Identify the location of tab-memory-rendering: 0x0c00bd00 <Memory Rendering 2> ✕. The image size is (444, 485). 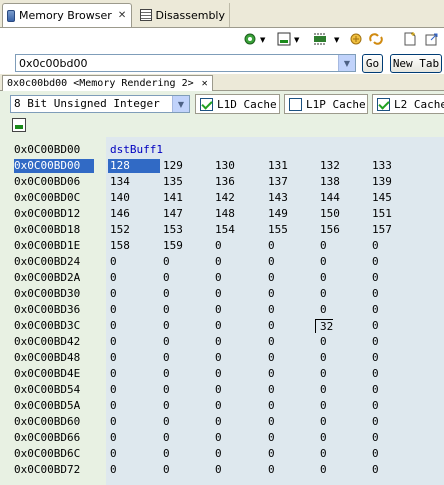
(107, 83).